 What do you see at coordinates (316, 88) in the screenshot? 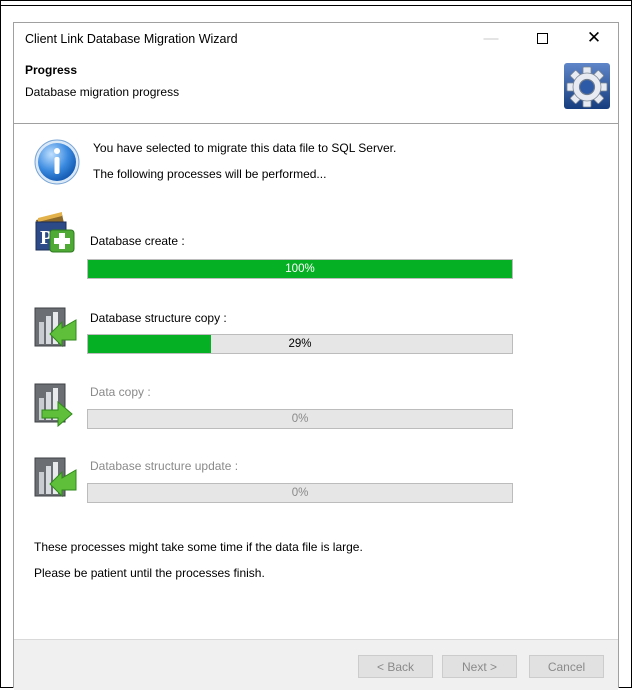
I see `wizard-header: Progress Database migration progress` at bounding box center [316, 88].